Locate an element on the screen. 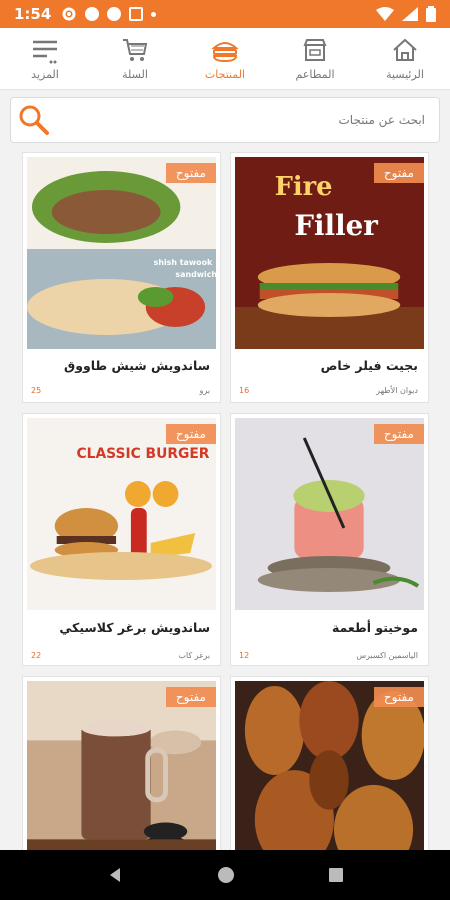 The height and width of the screenshot is (900, 450). notification-icons is located at coordinates (109, 14).